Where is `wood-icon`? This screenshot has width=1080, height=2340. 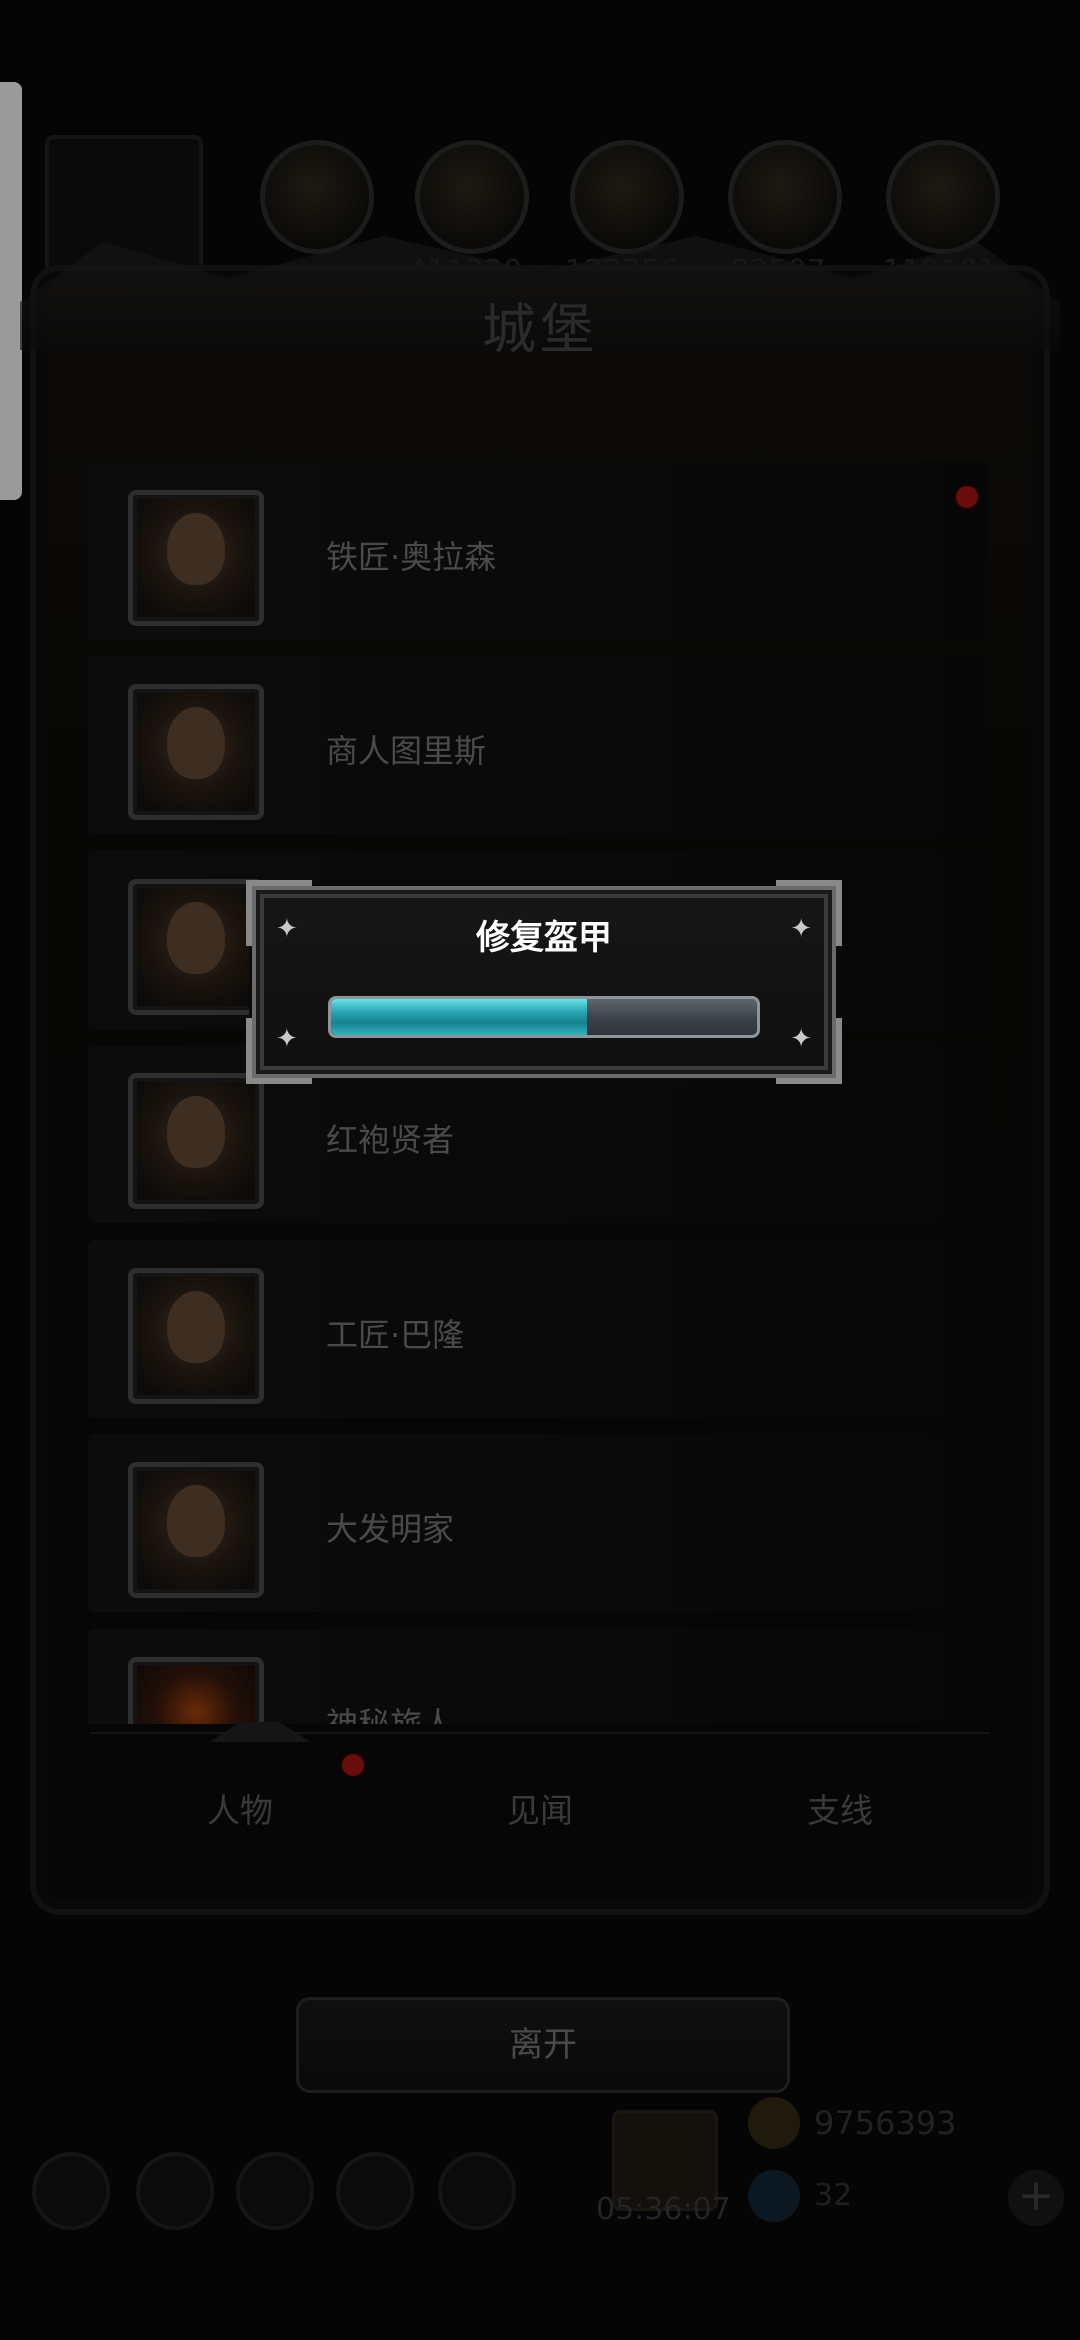
wood-icon is located at coordinates (472, 197).